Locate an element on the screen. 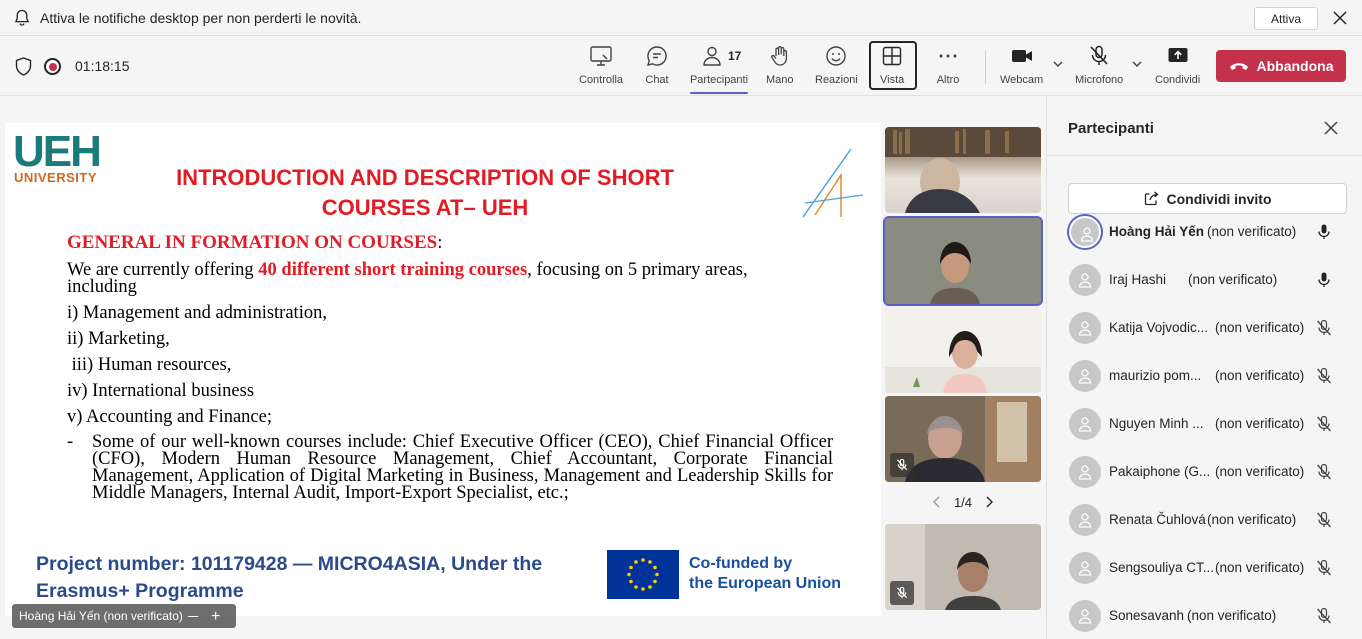 The image size is (1362, 639). participants-count: 17 is located at coordinates (735, 56).